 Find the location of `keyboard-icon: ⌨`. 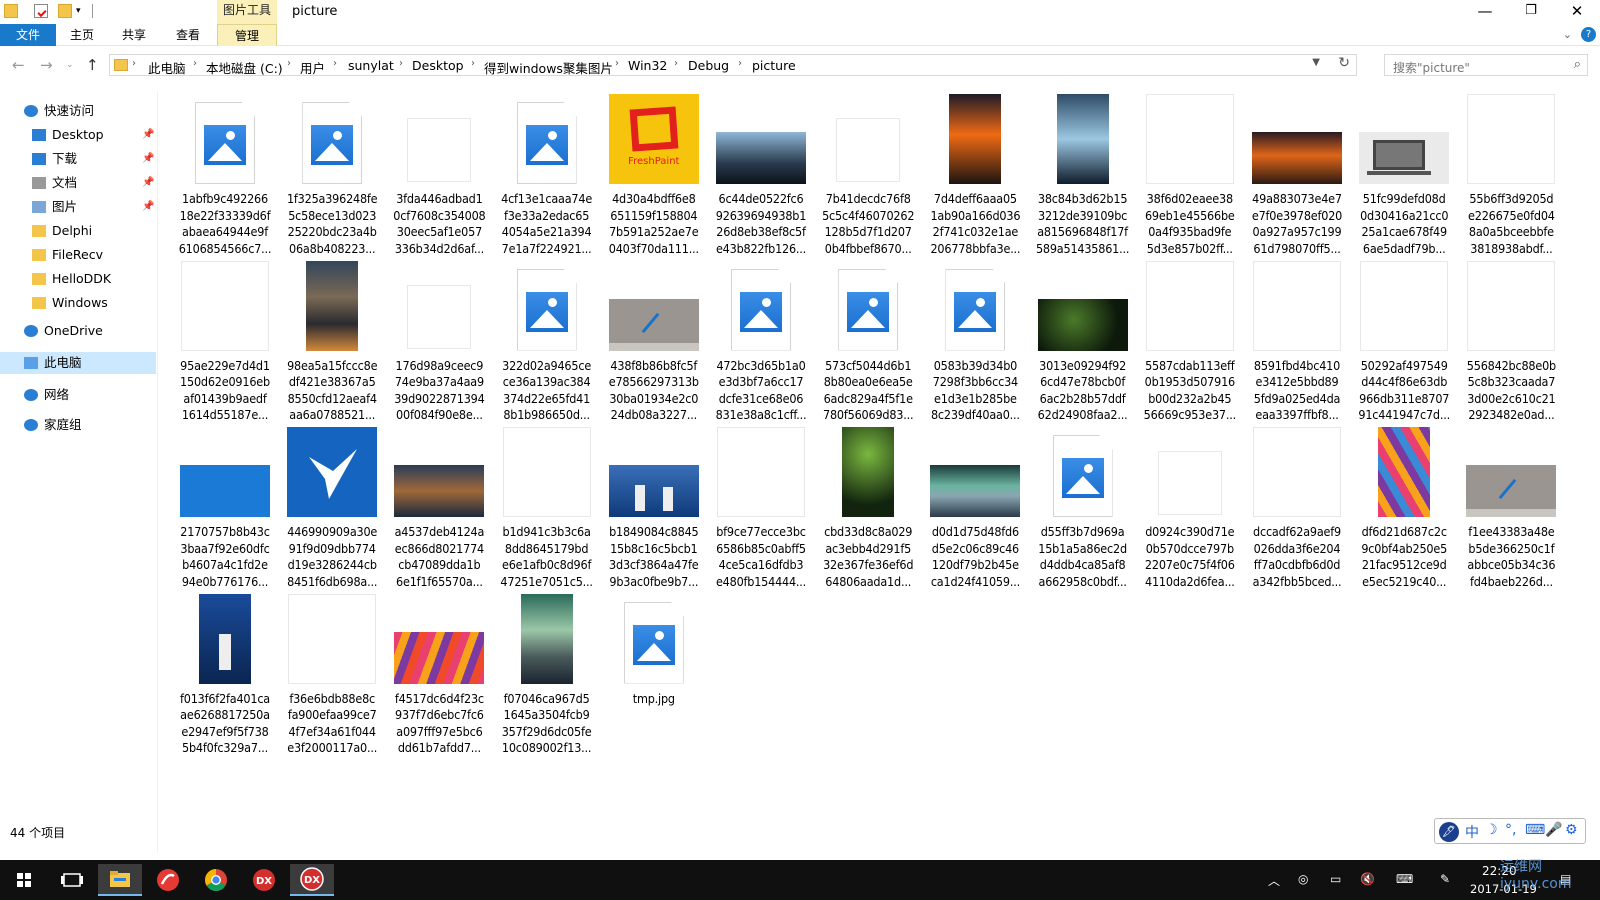

keyboard-icon: ⌨ is located at coordinates (1535, 830).